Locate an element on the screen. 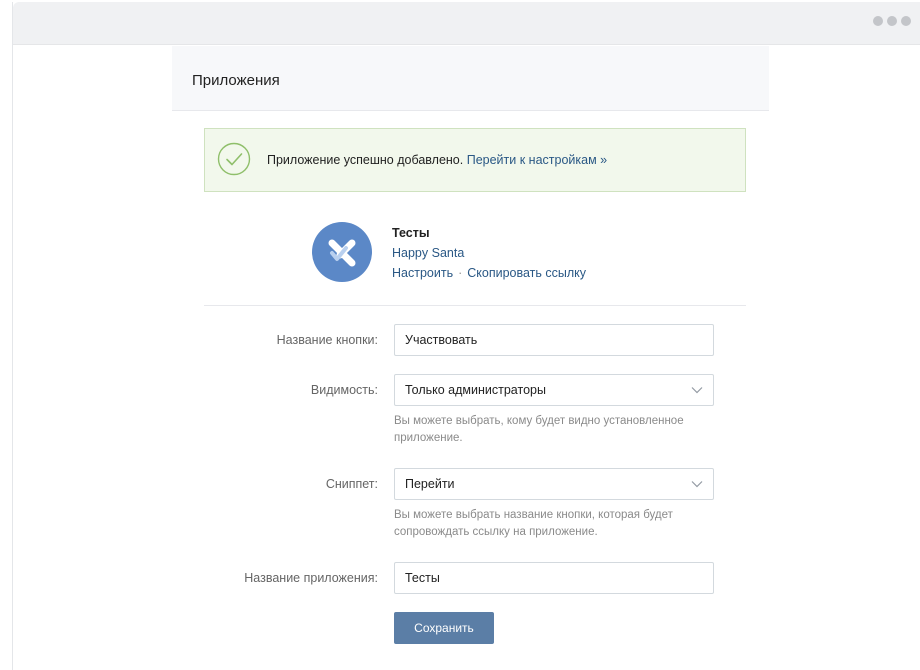 The height and width of the screenshot is (670, 920). save-button: Сохранить is located at coordinates (444, 628).